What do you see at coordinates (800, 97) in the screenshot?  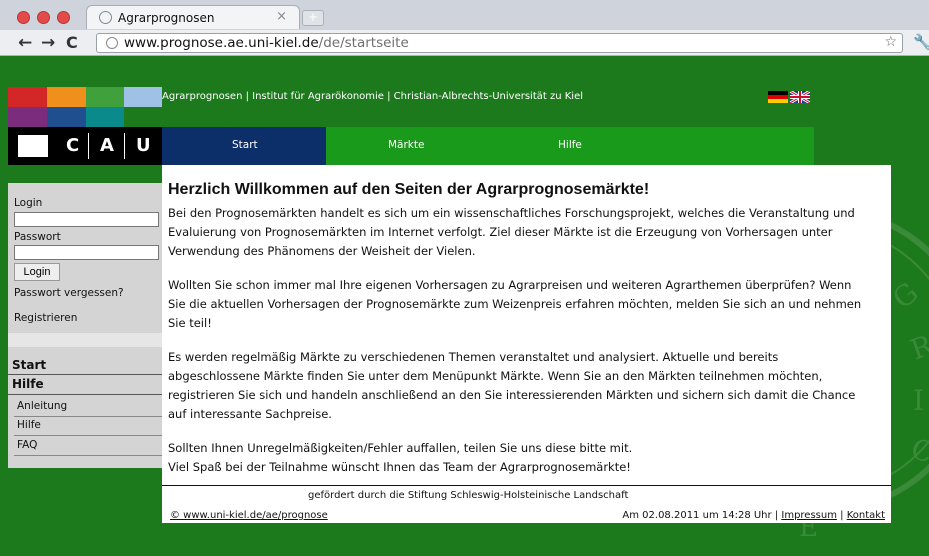 I see `uk-flag-icon` at bounding box center [800, 97].